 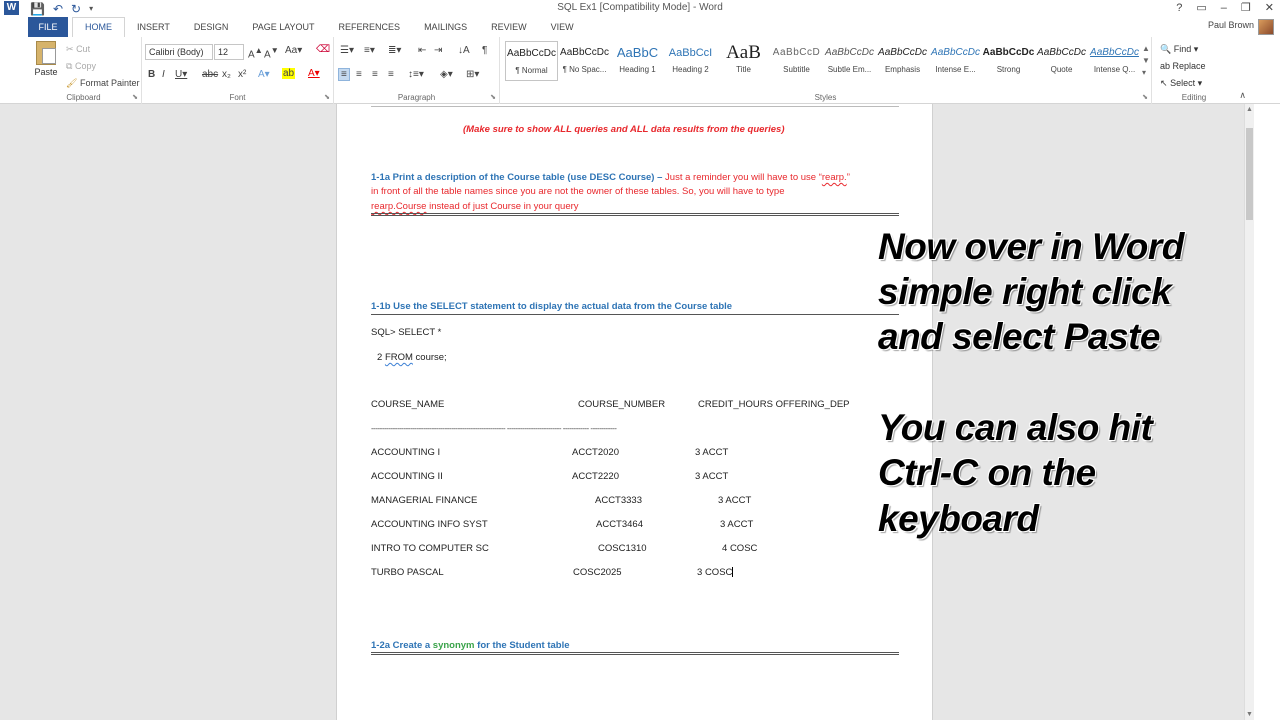 I want to click on credit-hours: 4, so click(x=725, y=548).